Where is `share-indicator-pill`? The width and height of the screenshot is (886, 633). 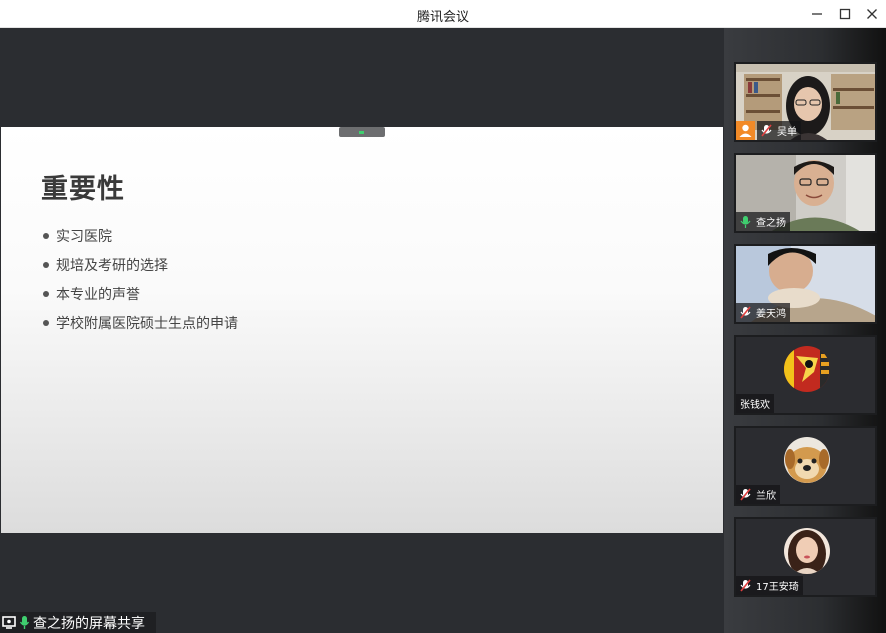 share-indicator-pill is located at coordinates (362, 132).